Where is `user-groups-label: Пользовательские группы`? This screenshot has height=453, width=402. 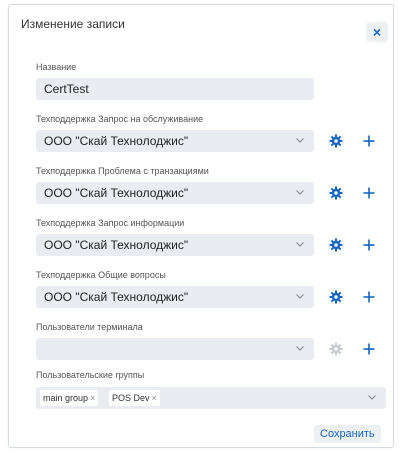 user-groups-label: Пользовательские группы is located at coordinates (90, 375).